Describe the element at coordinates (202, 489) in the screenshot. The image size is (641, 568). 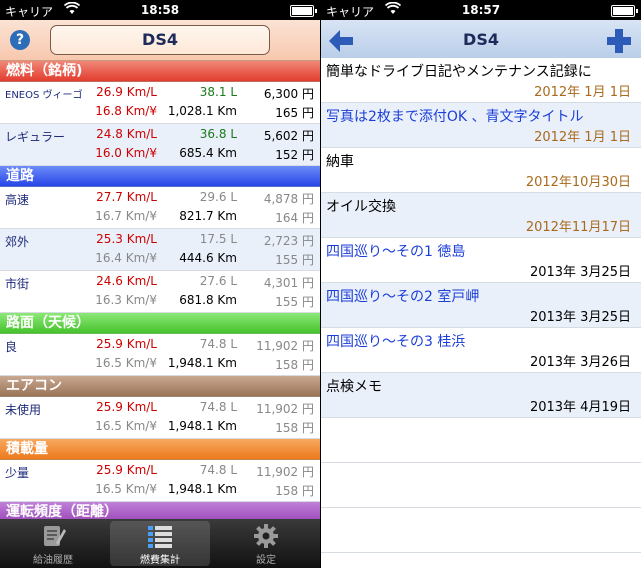
I see `total-distance: 1,948.1 Km` at that location.